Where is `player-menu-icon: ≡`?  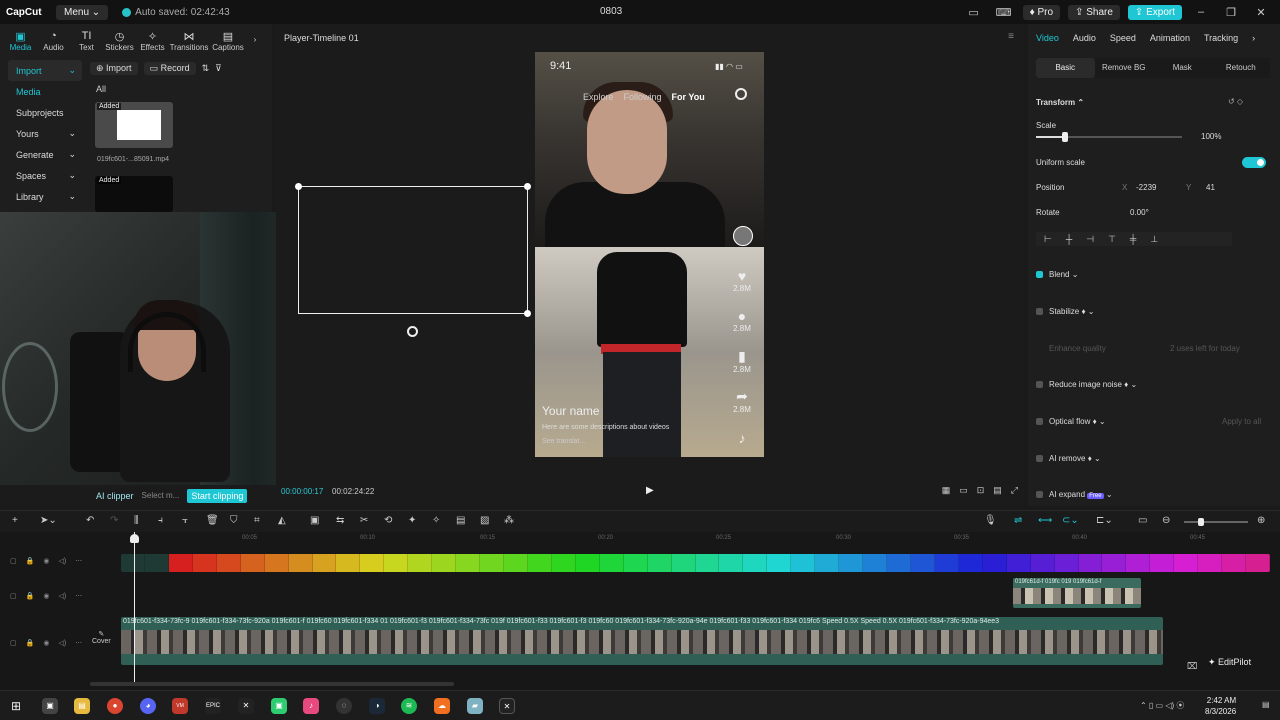
player-menu-icon: ≡ is located at coordinates (1011, 36).